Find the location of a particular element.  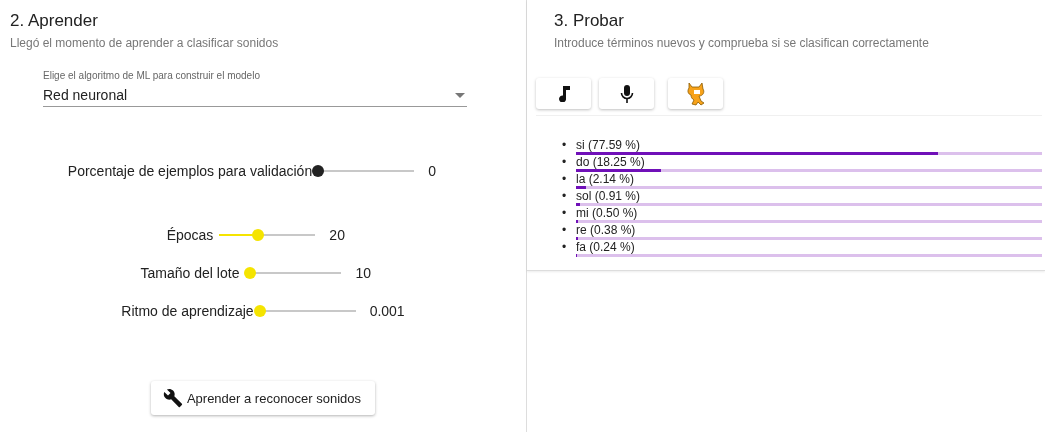

slider-label: Porcentaje de ejemplos para validación is located at coordinates (190, 171).